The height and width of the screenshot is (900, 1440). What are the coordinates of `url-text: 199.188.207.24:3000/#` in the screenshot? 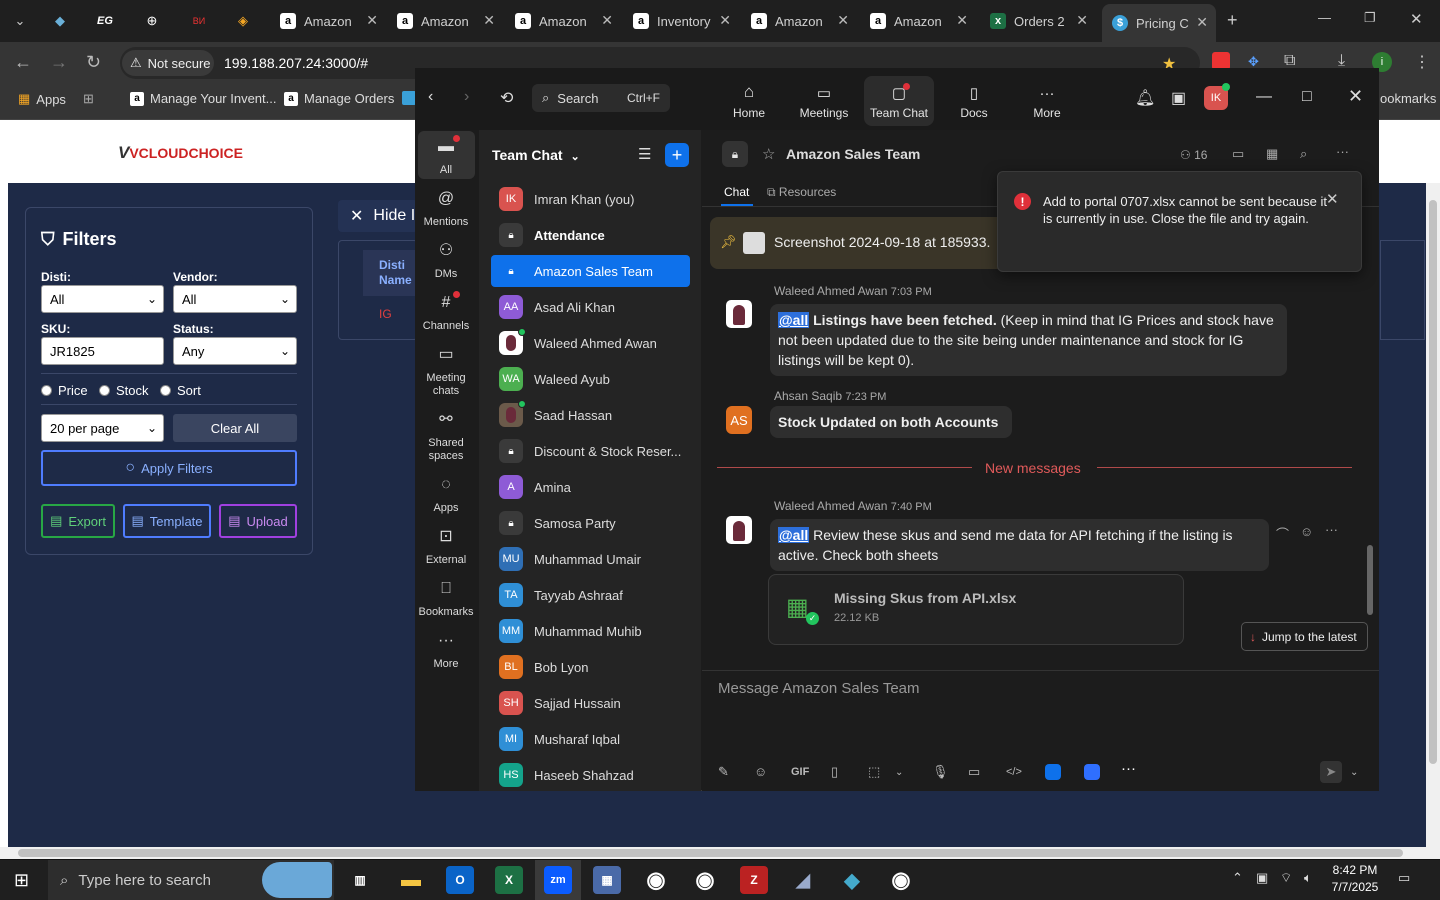 It's located at (296, 63).